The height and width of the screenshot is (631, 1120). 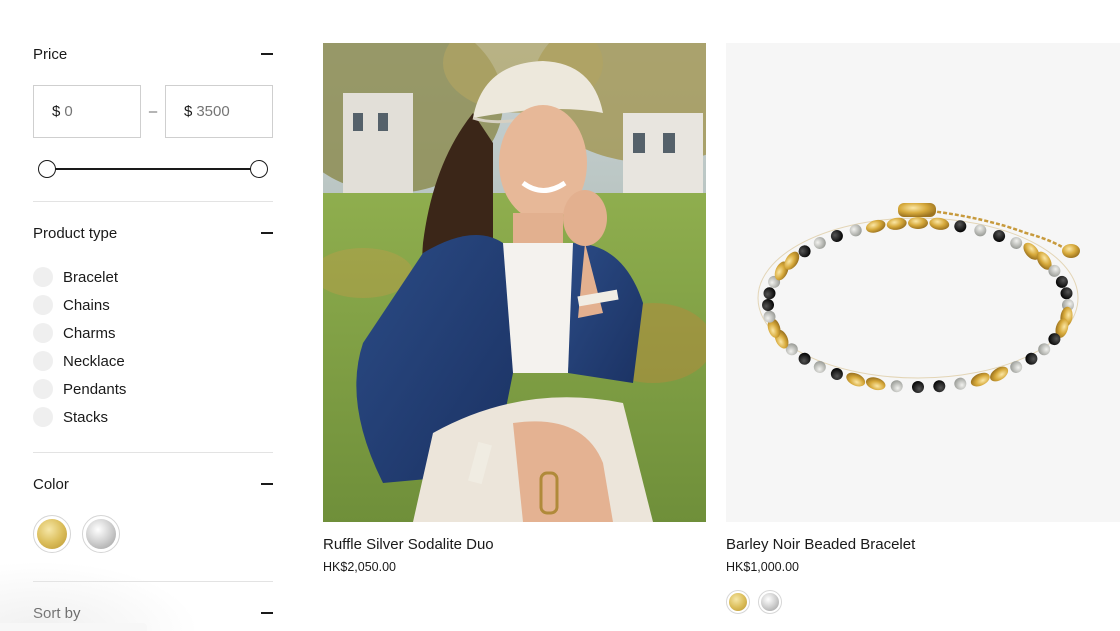 I want to click on price-max-input, so click(x=226, y=111).